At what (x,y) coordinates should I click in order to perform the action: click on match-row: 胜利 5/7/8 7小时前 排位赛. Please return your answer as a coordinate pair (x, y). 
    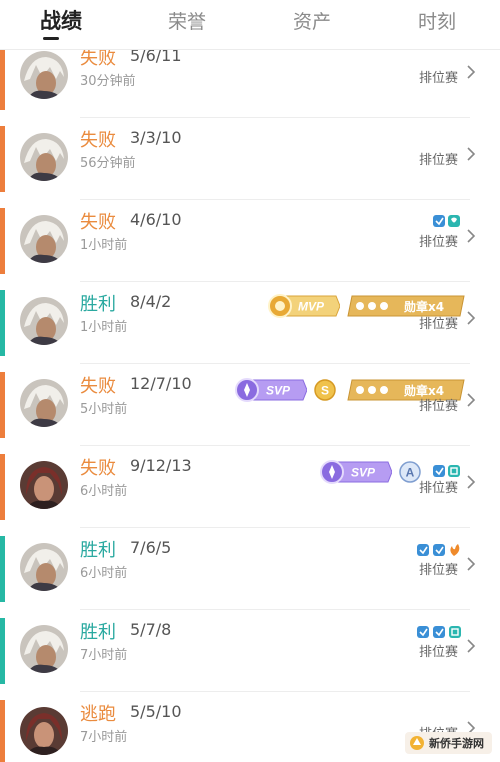
    Looking at the image, I should click on (250, 651).